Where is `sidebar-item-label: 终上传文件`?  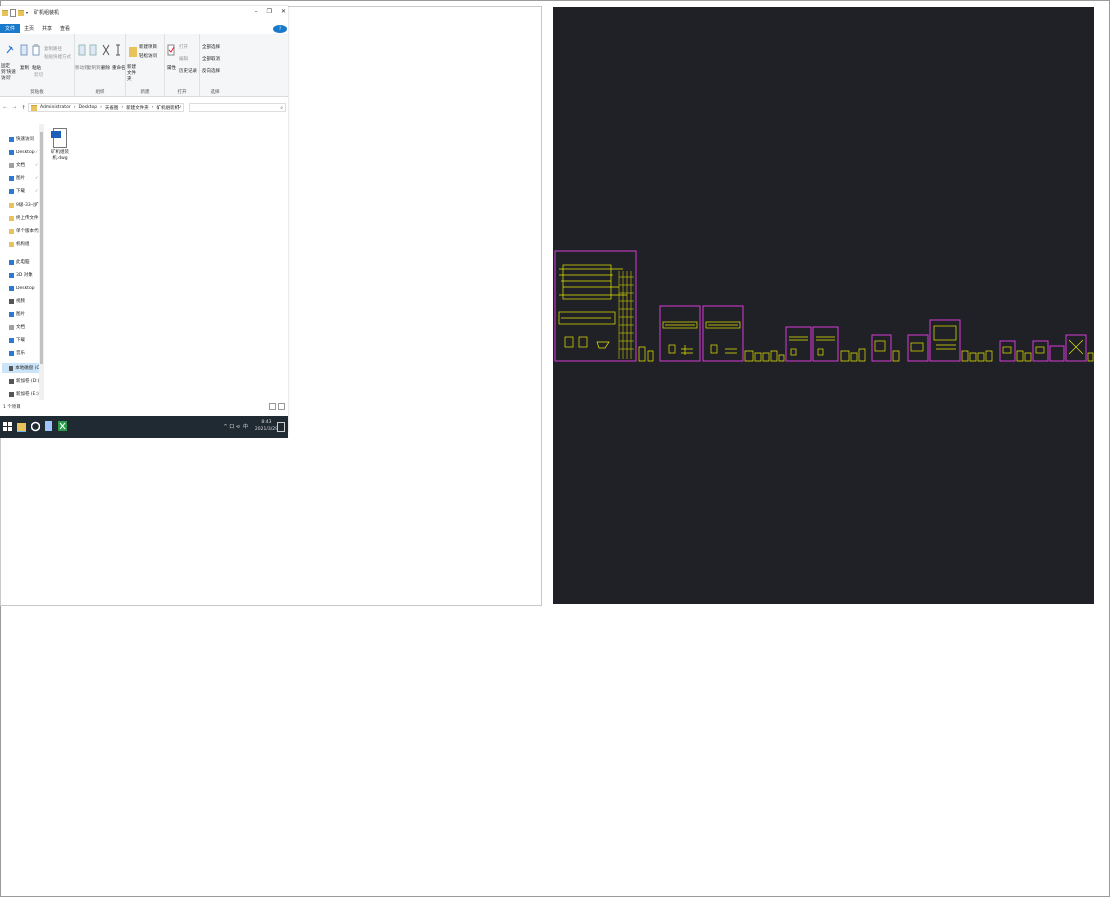 sidebar-item-label: 终上传文件 is located at coordinates (27, 218).